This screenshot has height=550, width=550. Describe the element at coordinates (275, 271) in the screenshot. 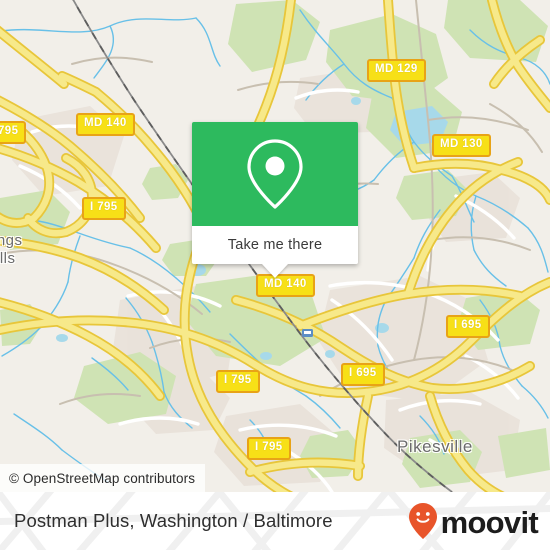

I see `callout-pointer` at that location.